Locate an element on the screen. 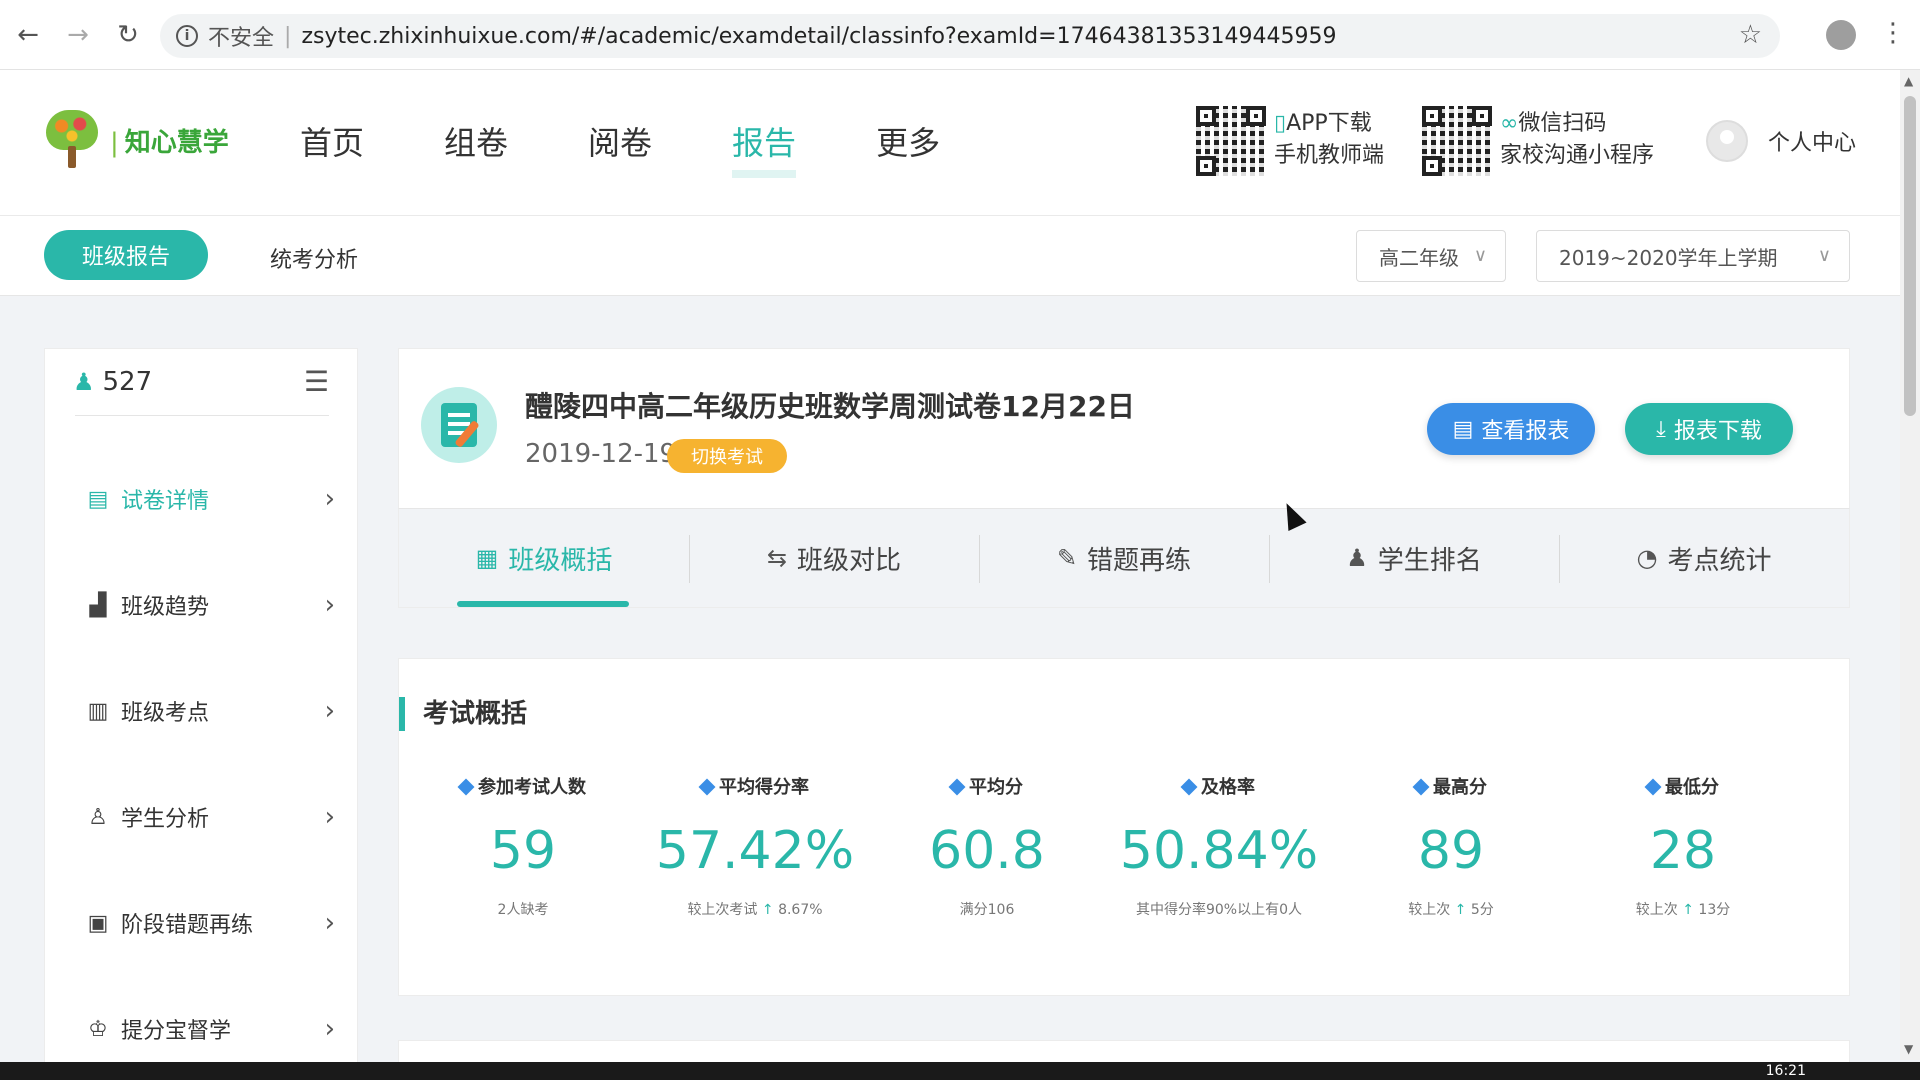 This screenshot has width=1920, height=1080. stat-label: 最高分 is located at coordinates (1460, 787).